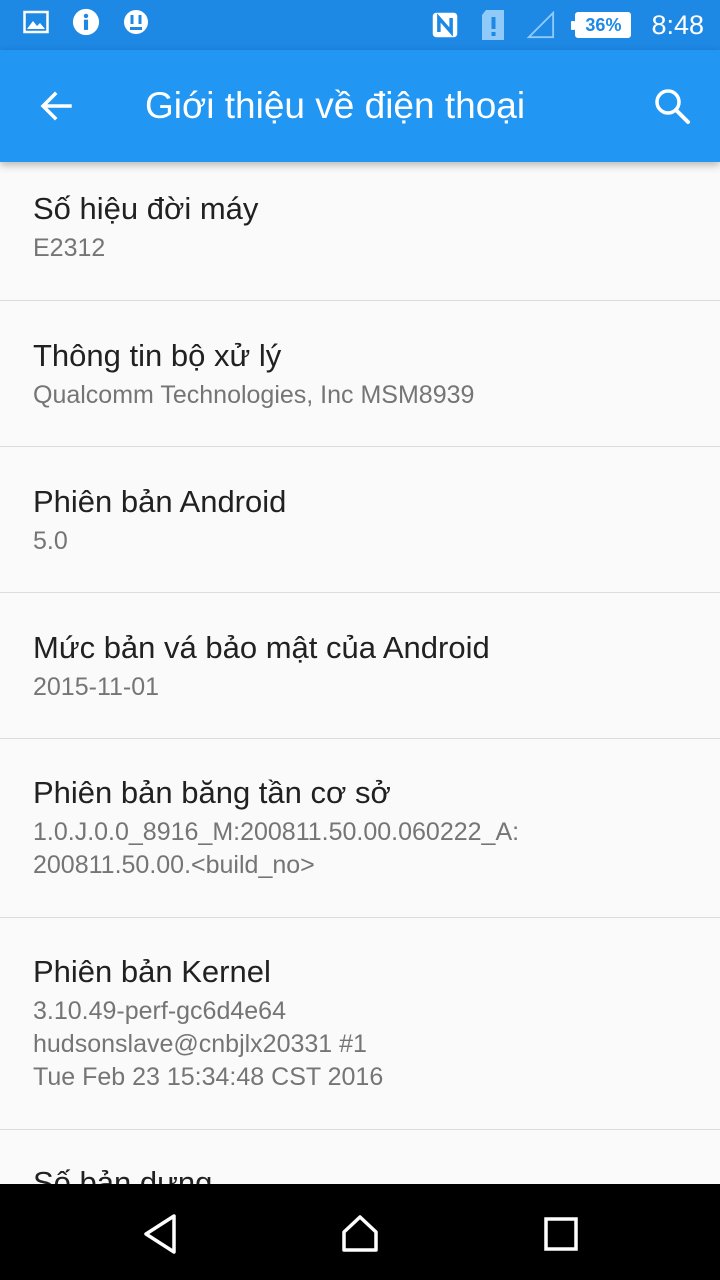 The height and width of the screenshot is (1280, 720). I want to click on nav-back-button, so click(160, 1234).